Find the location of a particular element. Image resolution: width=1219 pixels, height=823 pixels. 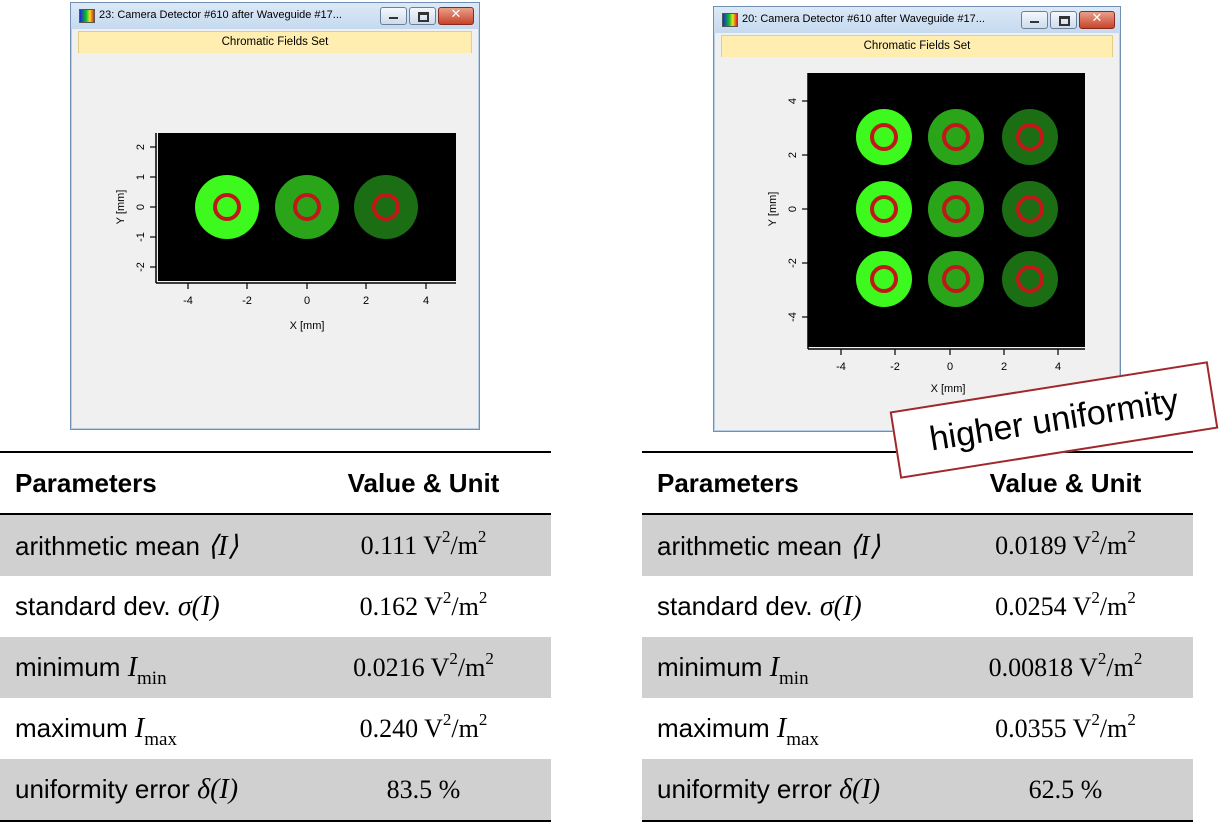

spot-right is located at coordinates (386, 207).